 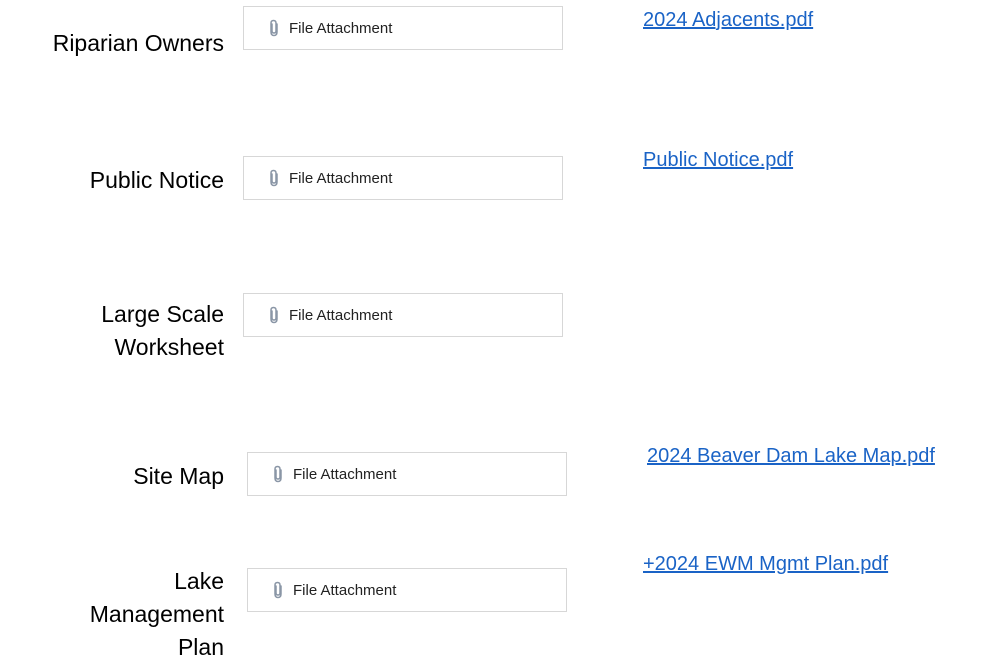 I want to click on label-text: Site Map, so click(x=178, y=476).